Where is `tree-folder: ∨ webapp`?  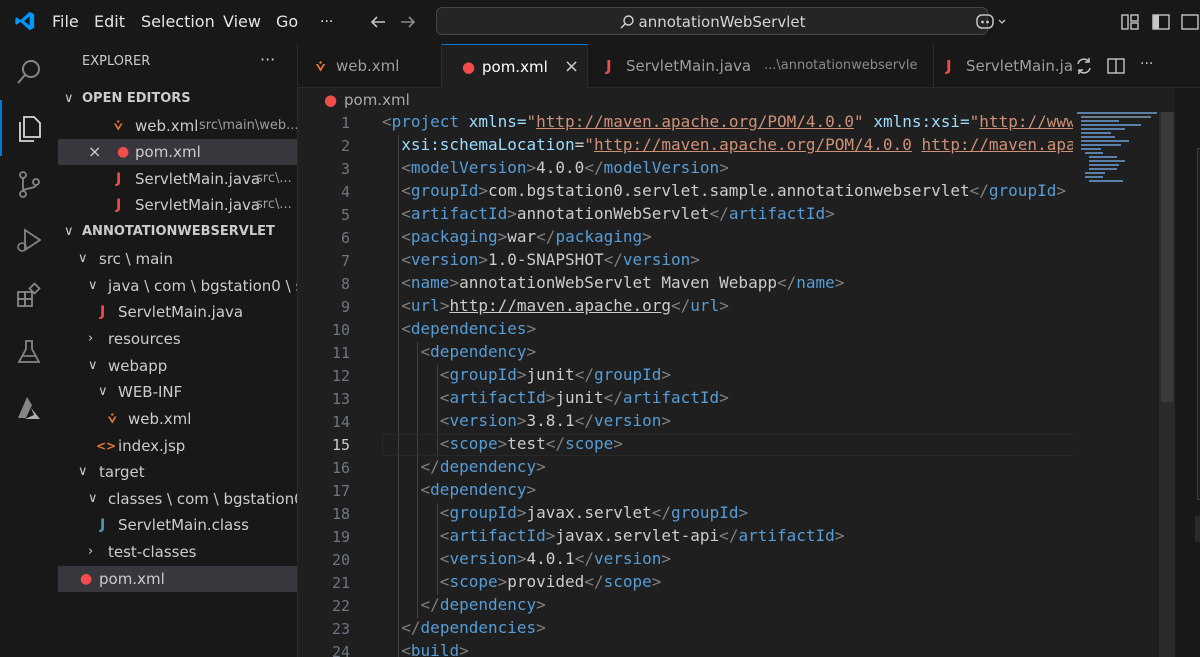 tree-folder: ∨ webapp is located at coordinates (177, 366).